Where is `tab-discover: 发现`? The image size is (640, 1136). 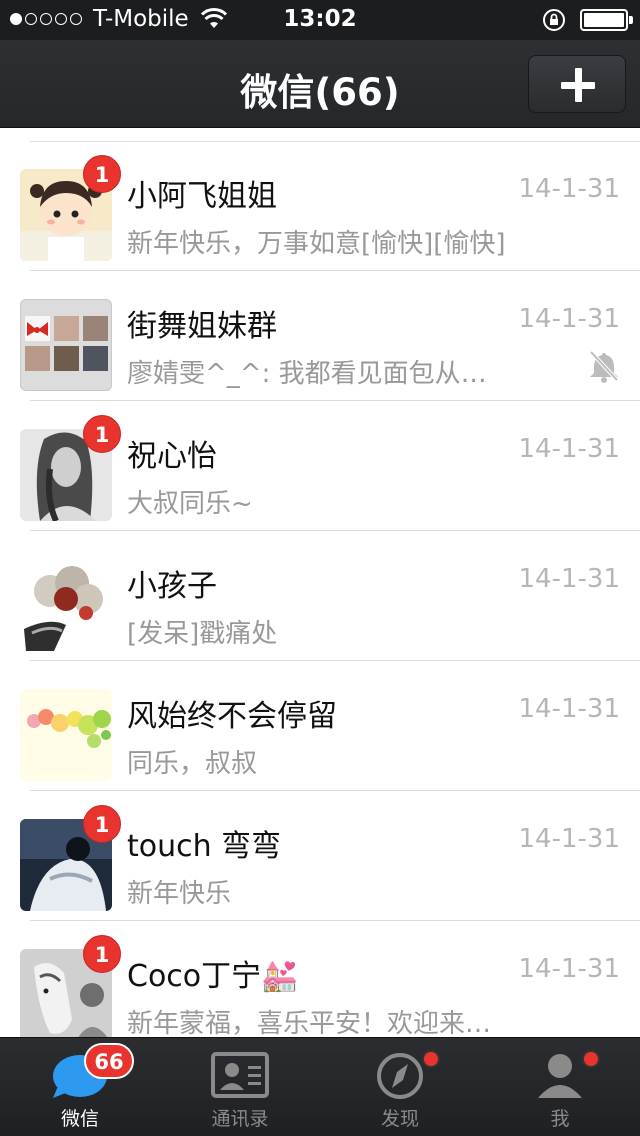
tab-discover: 发现 is located at coordinates (400, 1087).